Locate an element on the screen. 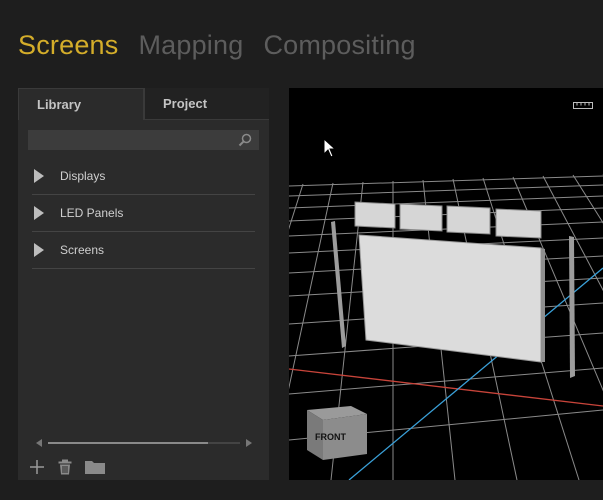 This screenshot has width=603, height=500. tree-item-label: Displays is located at coordinates (83, 176).